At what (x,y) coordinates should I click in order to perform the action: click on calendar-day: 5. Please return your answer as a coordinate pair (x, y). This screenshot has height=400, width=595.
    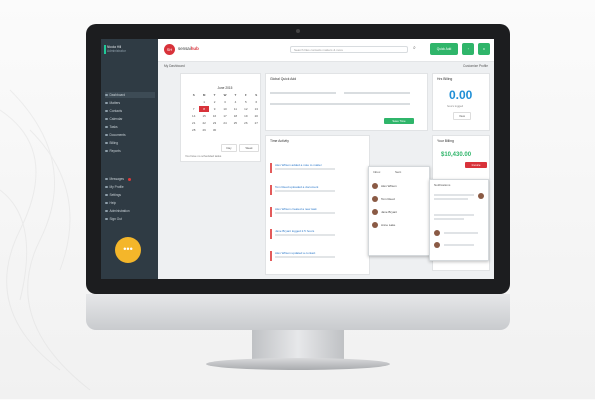
    Looking at the image, I should click on (245, 102).